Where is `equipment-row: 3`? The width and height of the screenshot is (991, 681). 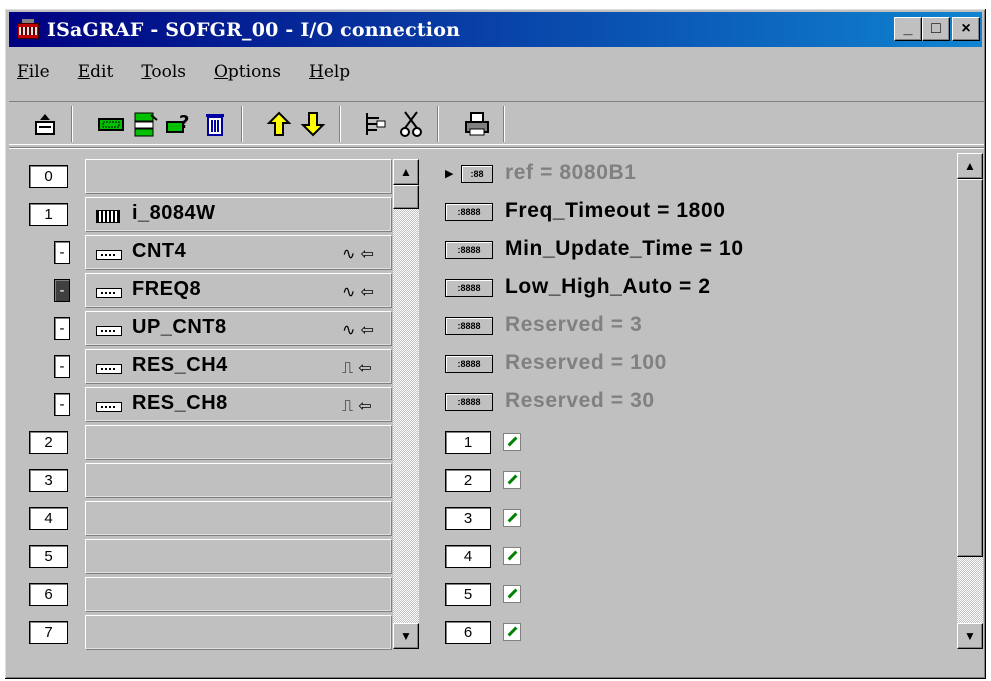
equipment-row: 3 is located at coordinates (700, 516).